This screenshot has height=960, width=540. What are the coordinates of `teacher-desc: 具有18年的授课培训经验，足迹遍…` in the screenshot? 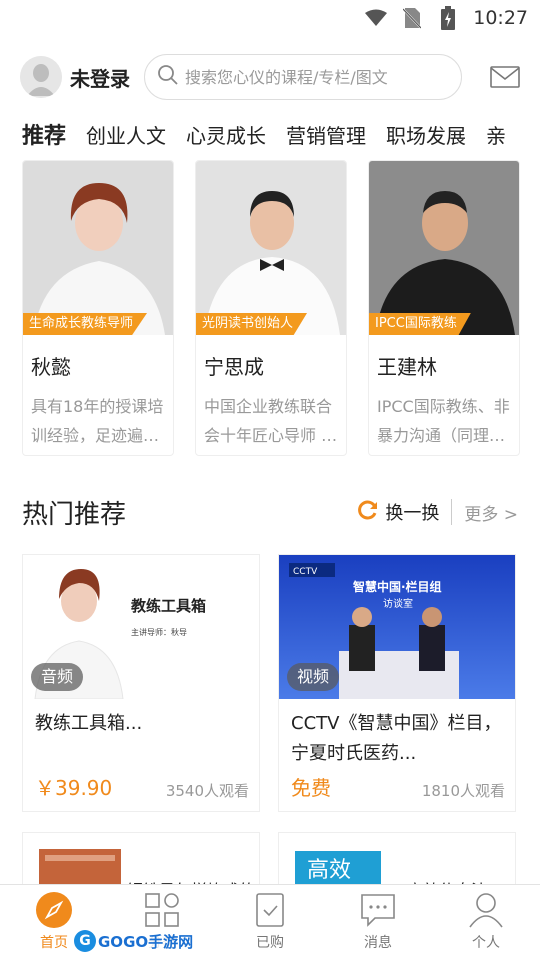 It's located at (97, 421).